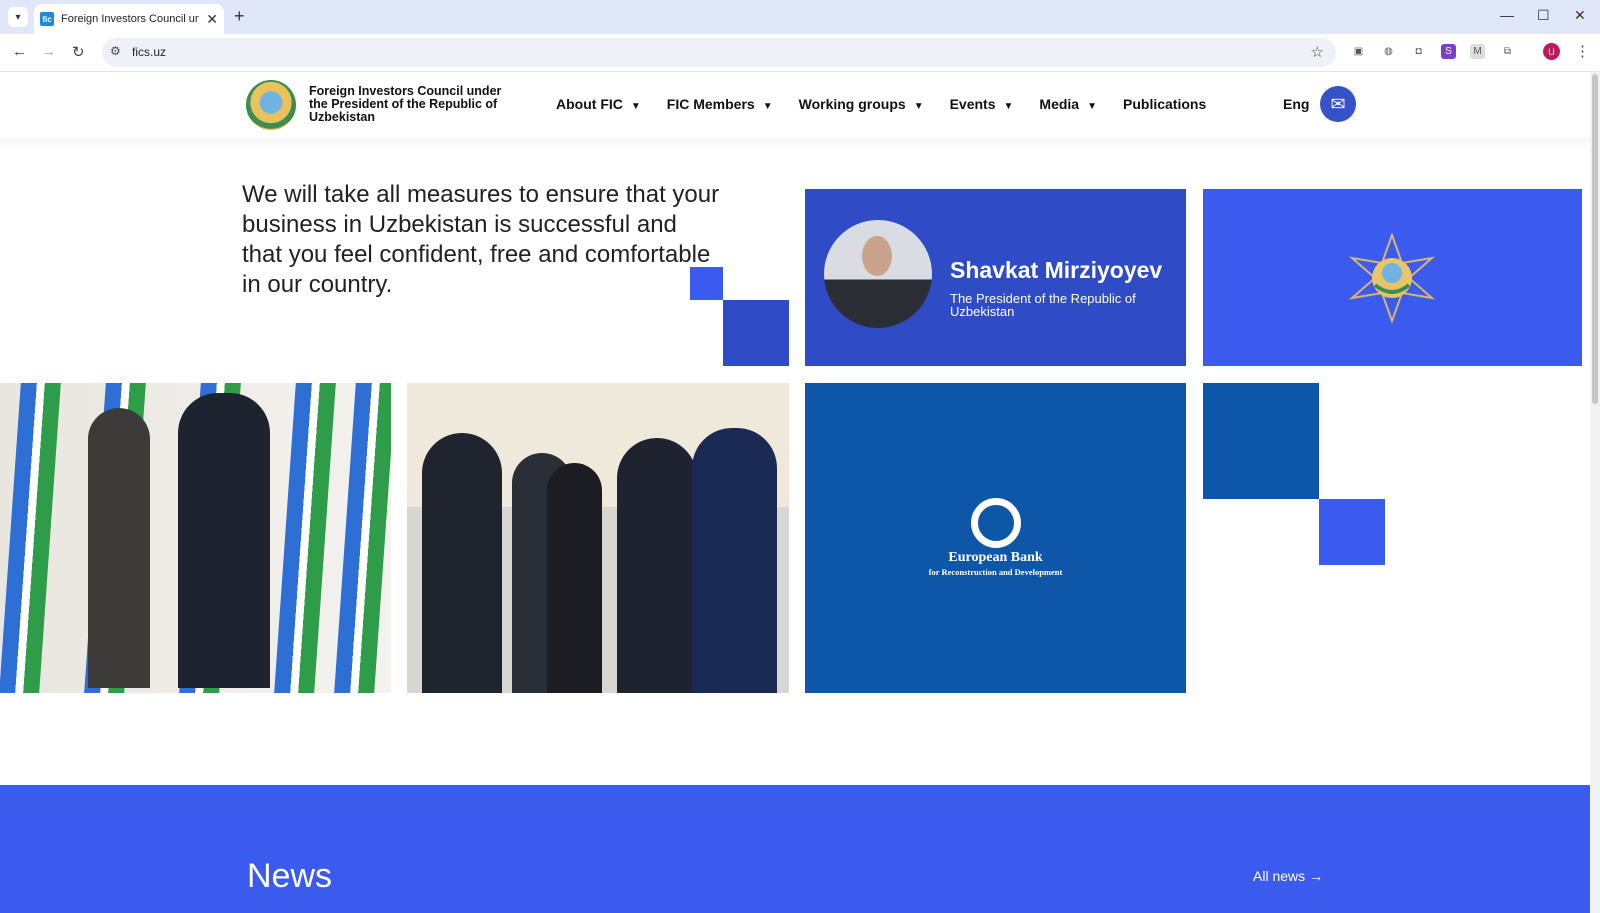  I want to click on news-heading: News, so click(290, 876).